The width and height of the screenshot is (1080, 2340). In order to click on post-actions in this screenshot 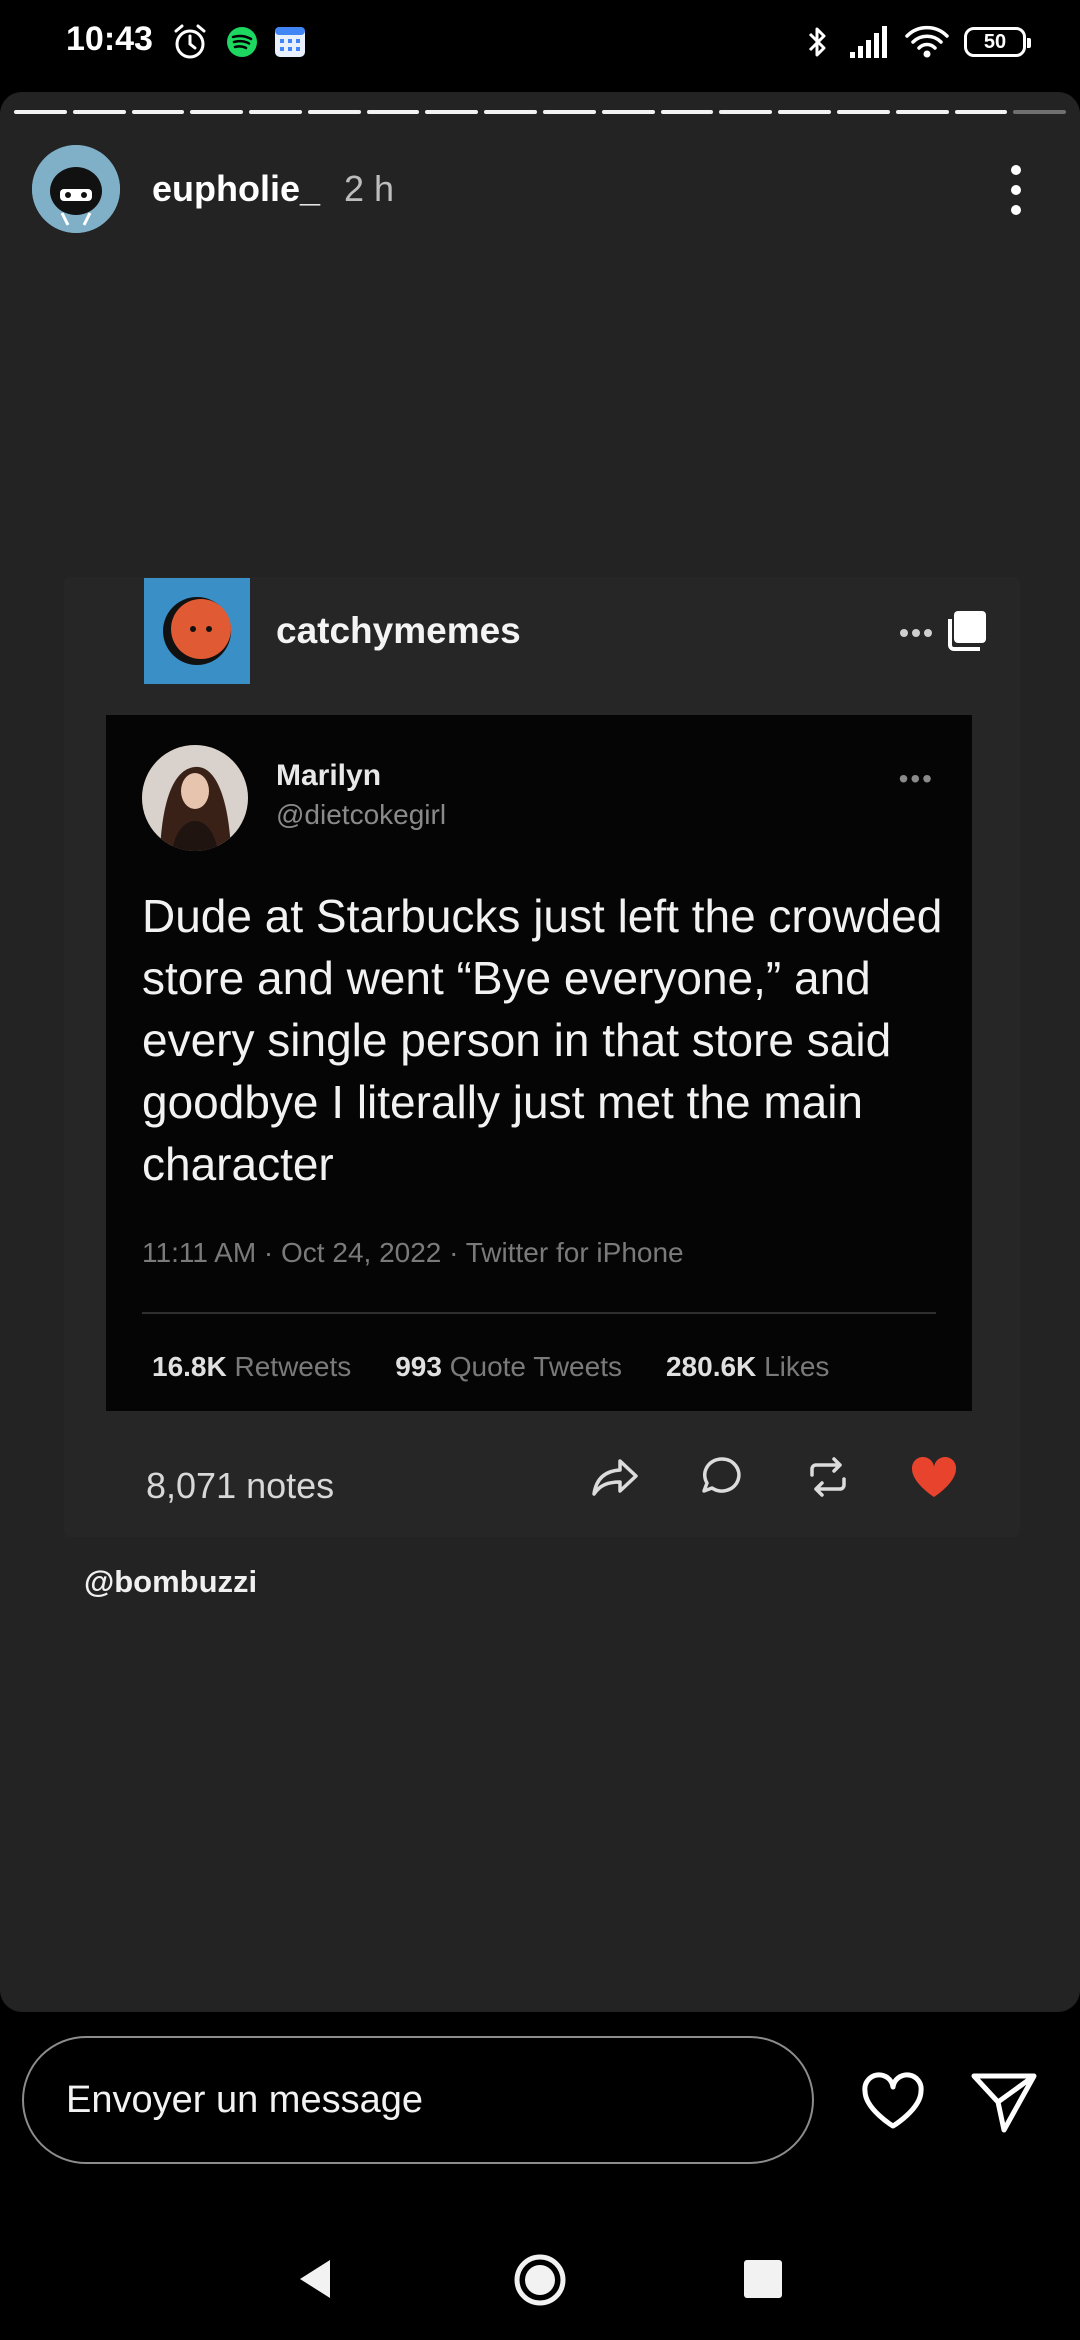, I will do `click(775, 1477)`.